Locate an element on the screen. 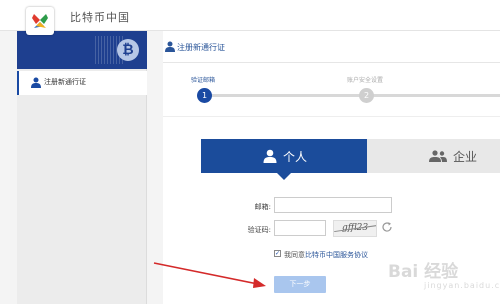  tab-company: 企业 is located at coordinates (433, 156).